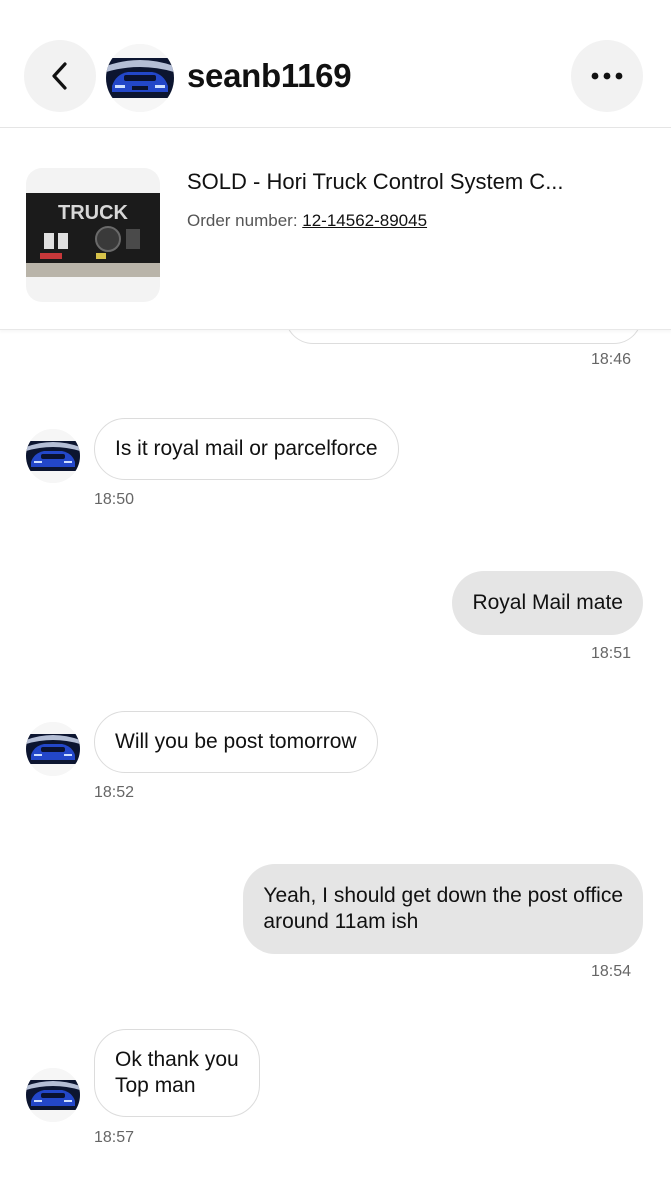  What do you see at coordinates (364, 220) in the screenshot?
I see `order-number-link: 12-14562-89045` at bounding box center [364, 220].